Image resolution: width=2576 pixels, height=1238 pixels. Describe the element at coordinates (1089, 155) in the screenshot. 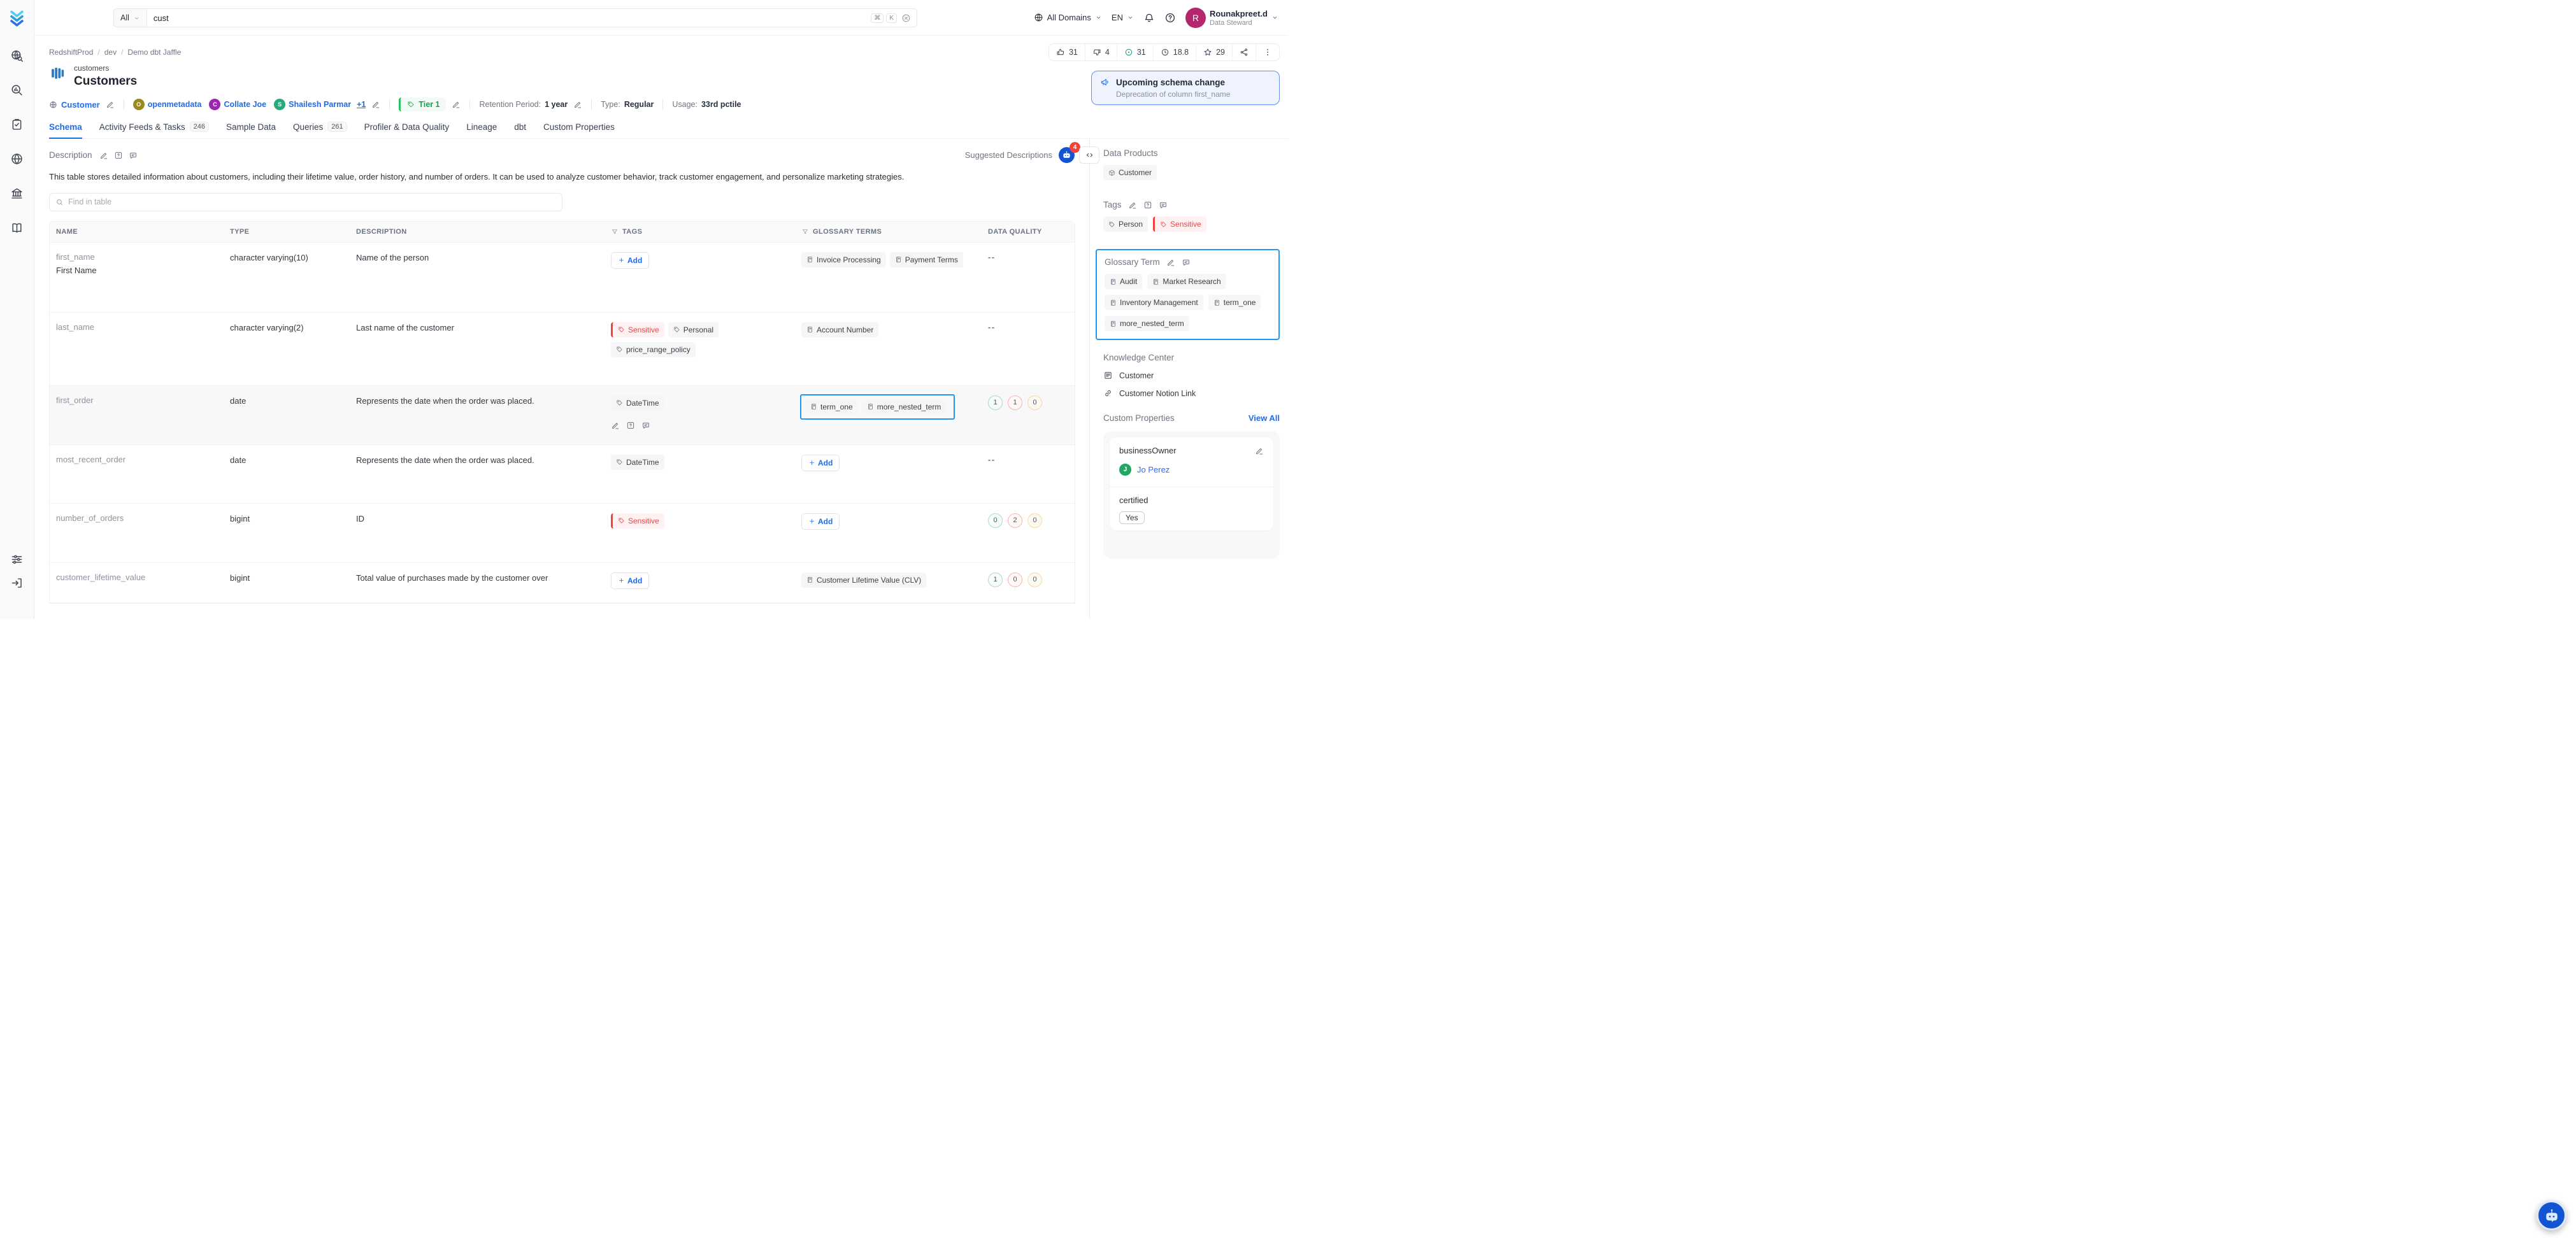

I see `code-view-toggle-button` at that location.